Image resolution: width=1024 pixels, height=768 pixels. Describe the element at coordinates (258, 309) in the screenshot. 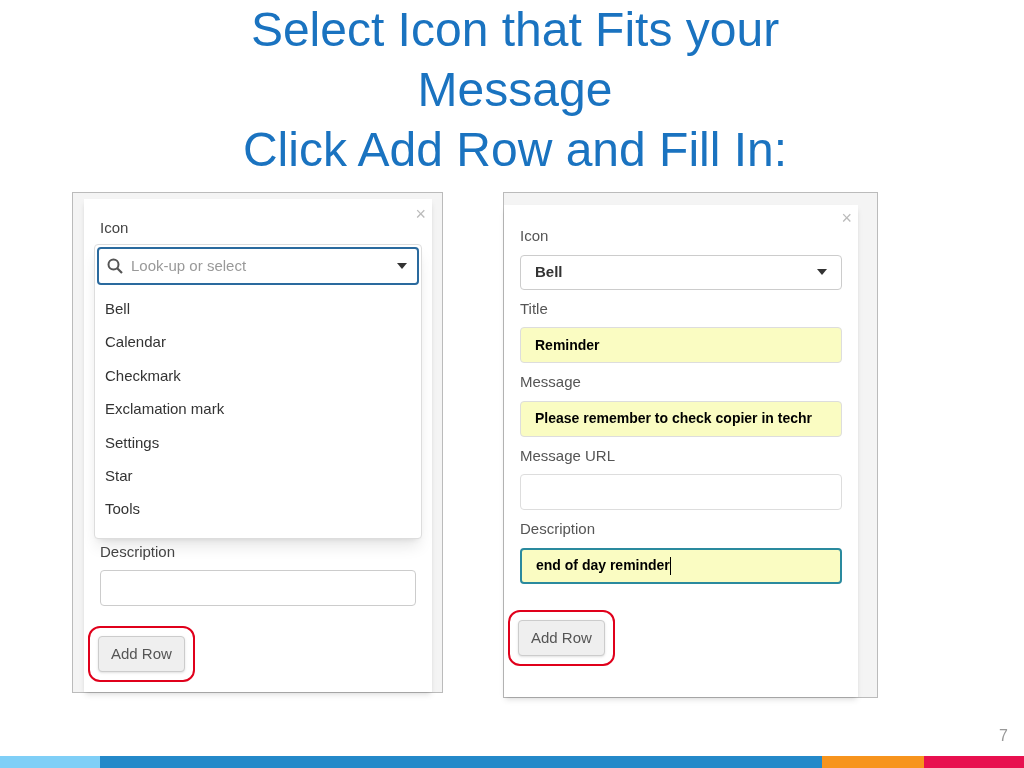

I see `dropdown-option: Bell` at that location.